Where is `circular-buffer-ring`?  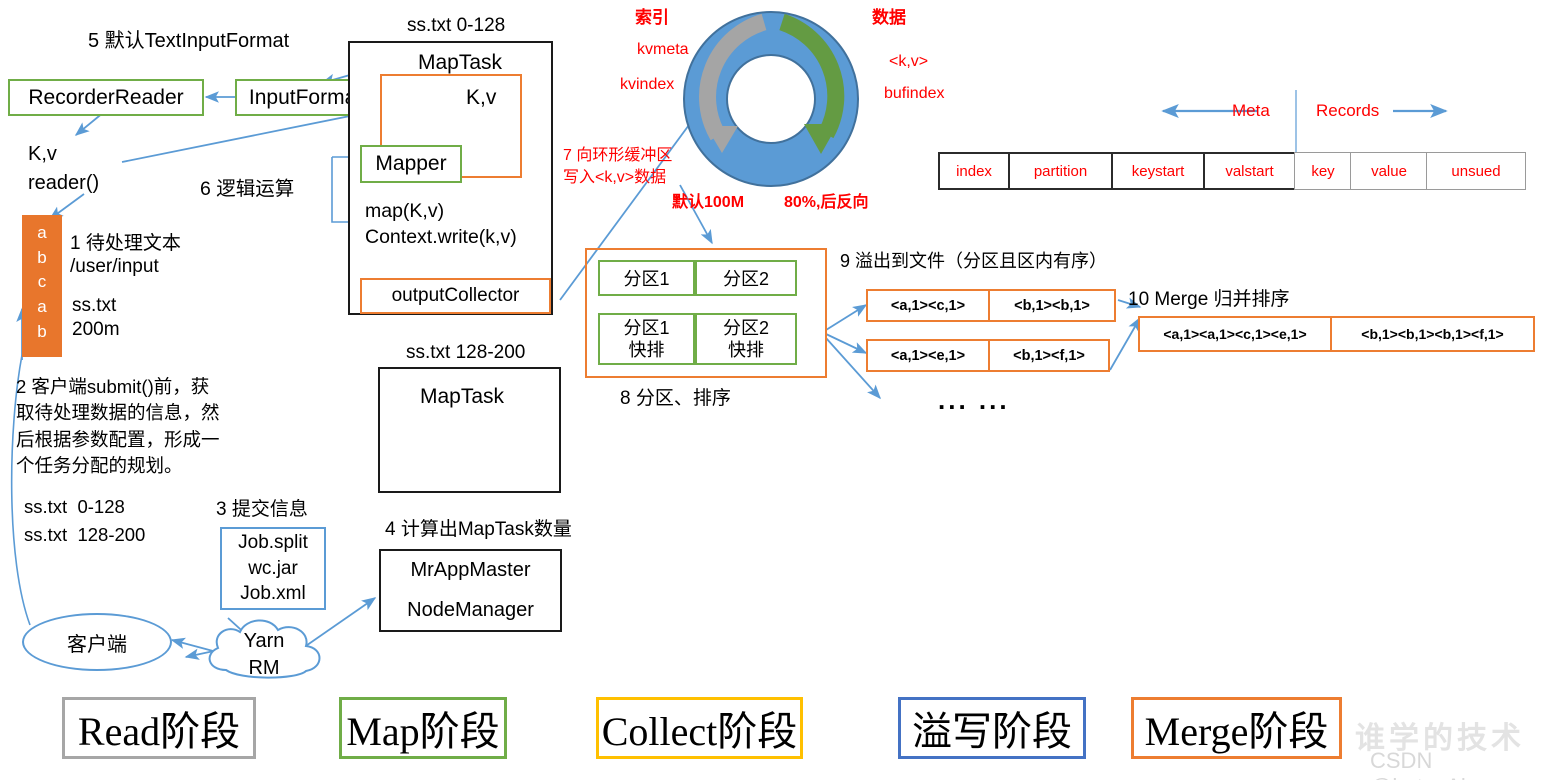 circular-buffer-ring is located at coordinates (771, 99).